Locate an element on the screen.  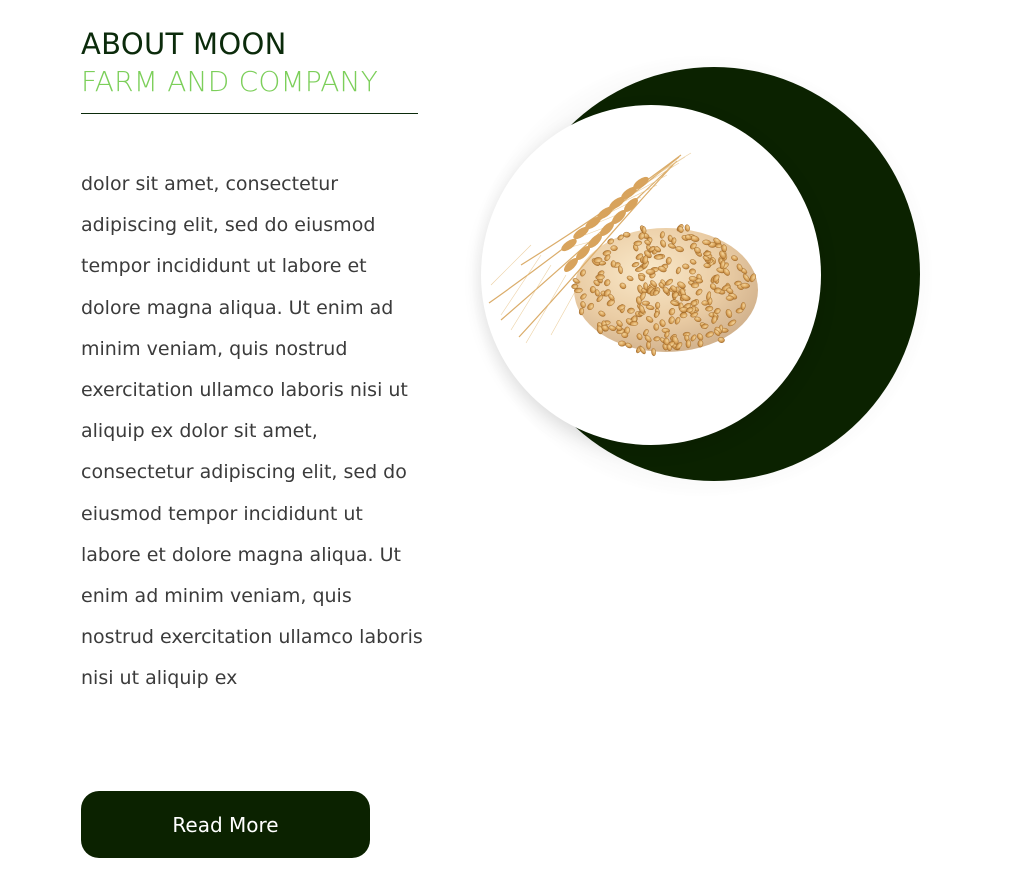
heading-block: ABOUT MOON FARM AND COMPANY is located at coordinates (249, 70).